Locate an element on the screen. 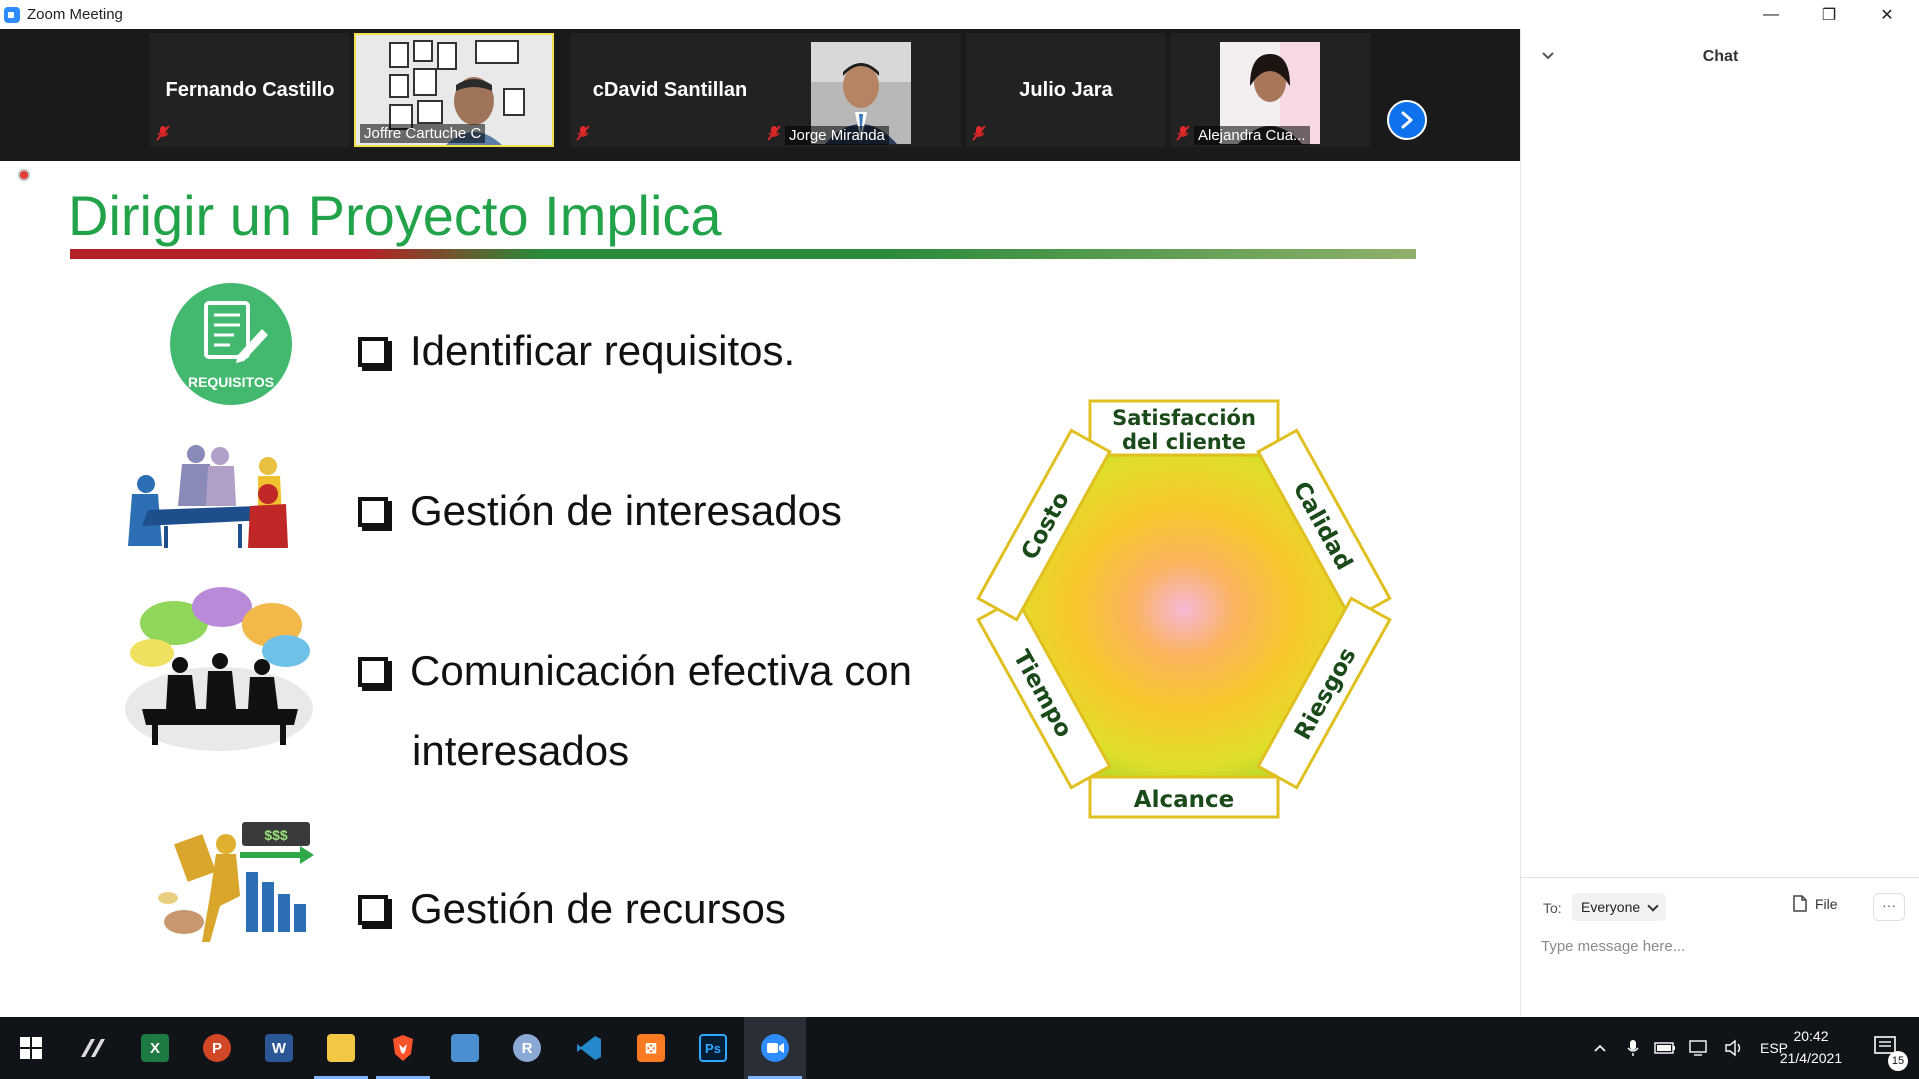 This screenshot has height=1079, width=1919. recipient-dropdown: Everyone is located at coordinates (1619, 907).